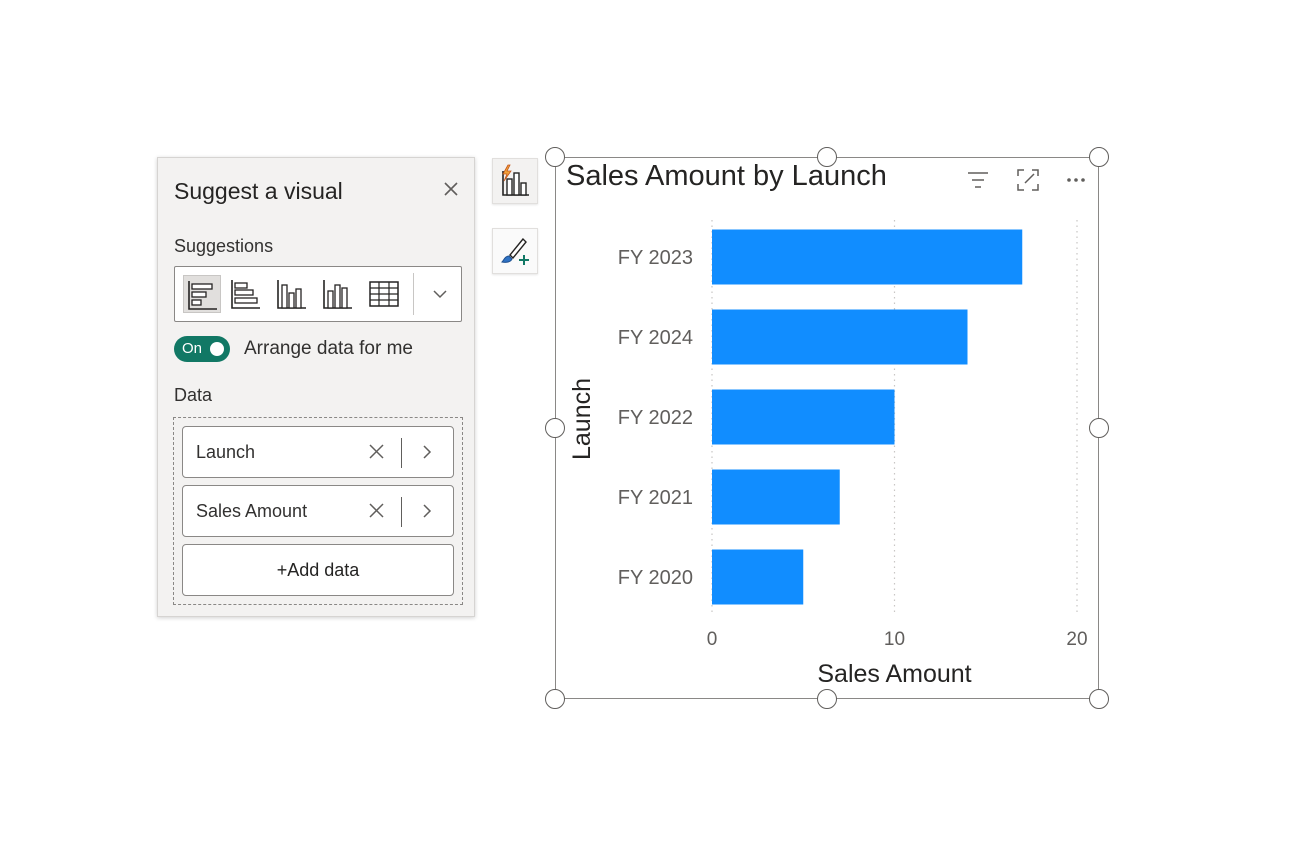 The height and width of the screenshot is (867, 1300). What do you see at coordinates (894, 639) in the screenshot?
I see `x-tick-label: 10` at bounding box center [894, 639].